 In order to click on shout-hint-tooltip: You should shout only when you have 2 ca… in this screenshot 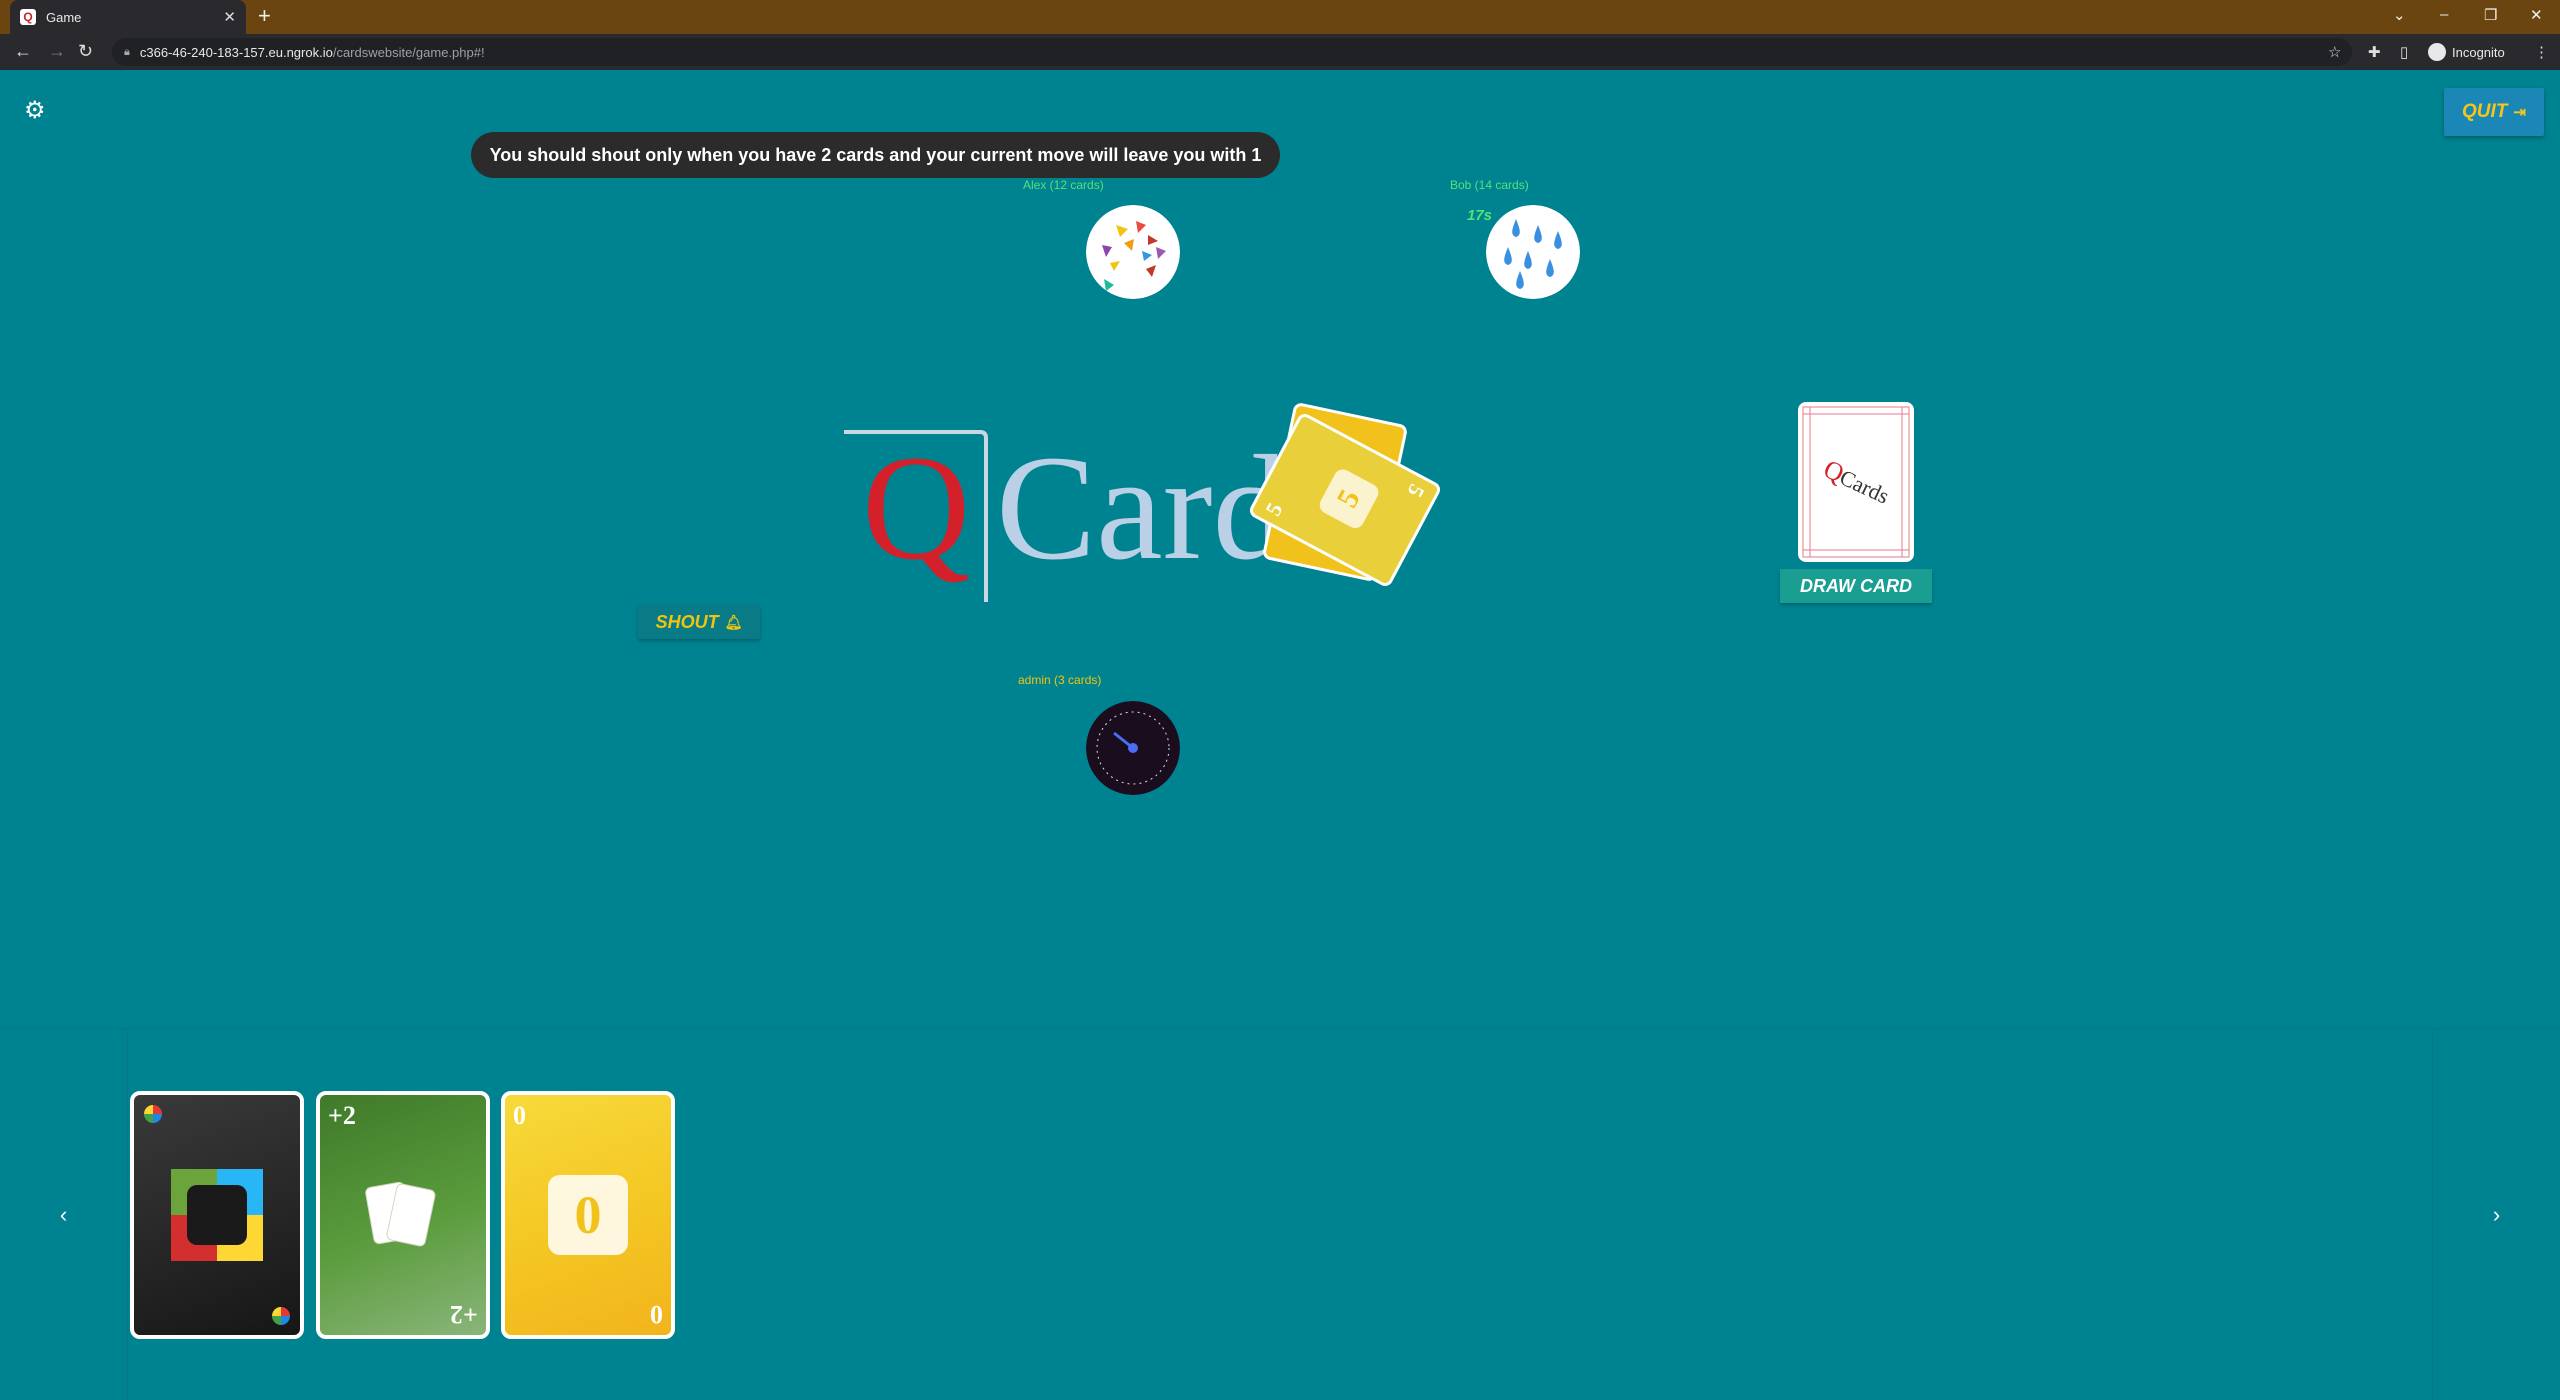, I will do `click(875, 155)`.